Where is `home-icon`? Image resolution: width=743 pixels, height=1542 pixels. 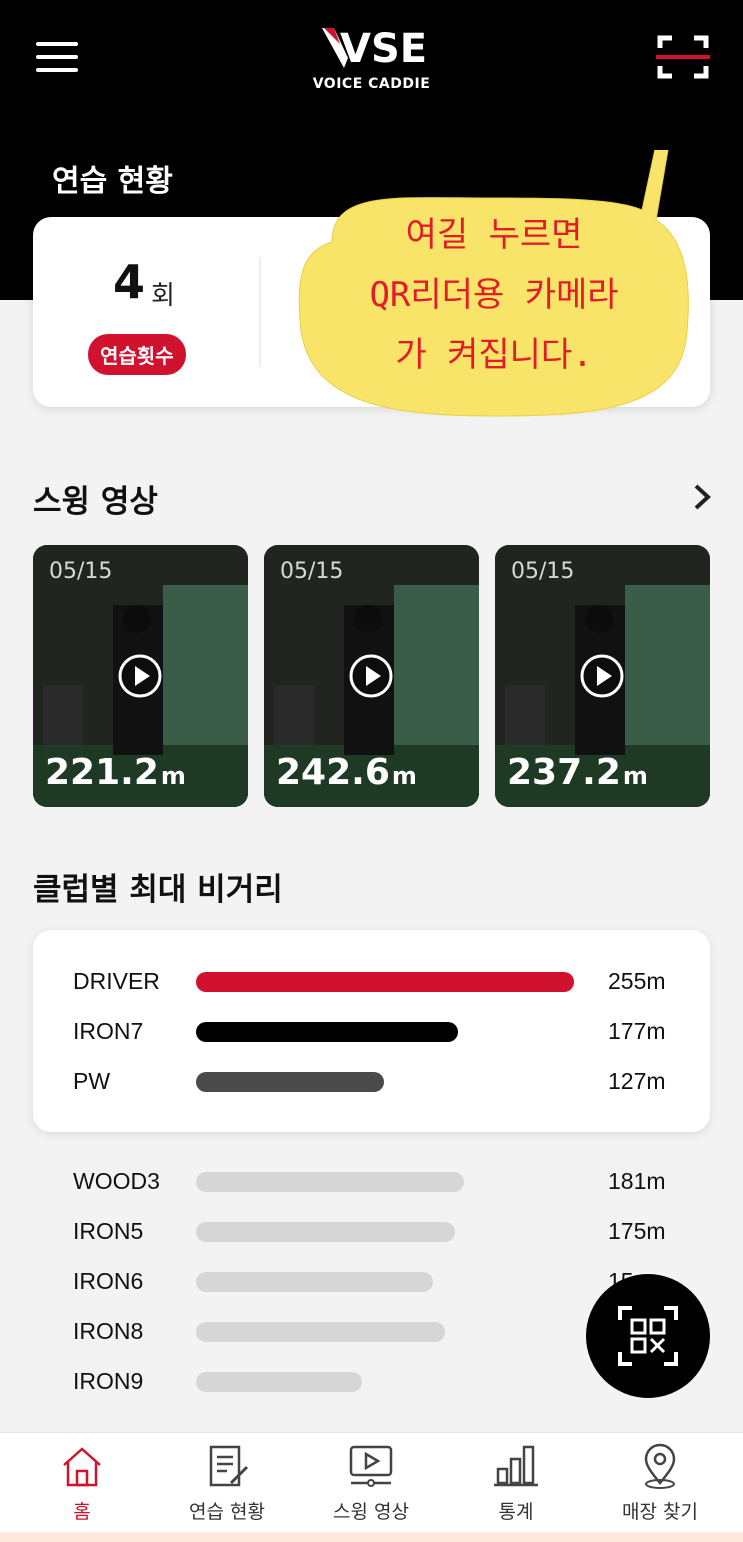
home-icon is located at coordinates (82, 1467).